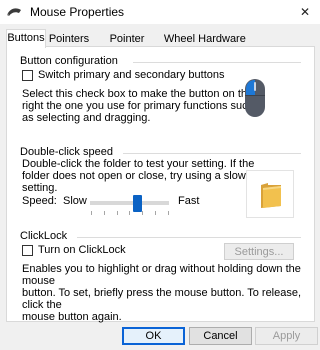 The height and width of the screenshot is (350, 320). What do you see at coordinates (127, 44) in the screenshot?
I see `tab-pointer-options: Pointer Options` at bounding box center [127, 44].